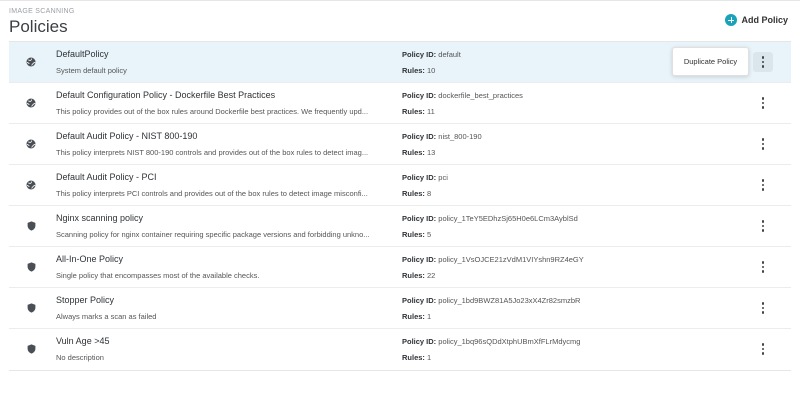 This screenshot has height=420, width=800. Describe the element at coordinates (431, 111) in the screenshot. I see `rules-value: 11` at that location.